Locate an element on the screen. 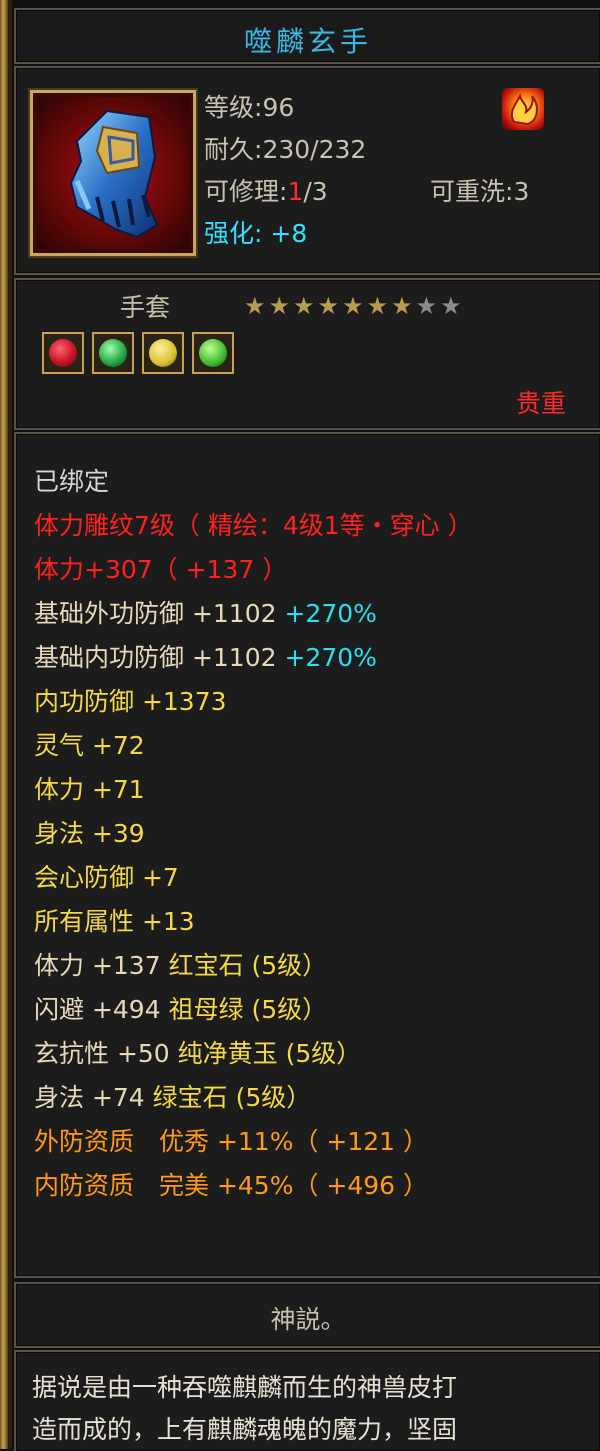  item-icon-background is located at coordinates (113, 173).